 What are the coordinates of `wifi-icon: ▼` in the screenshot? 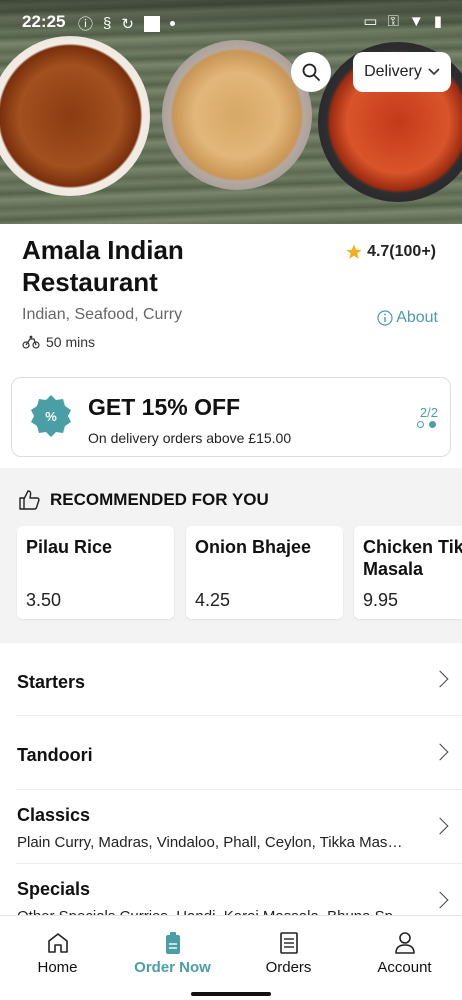 It's located at (416, 21).